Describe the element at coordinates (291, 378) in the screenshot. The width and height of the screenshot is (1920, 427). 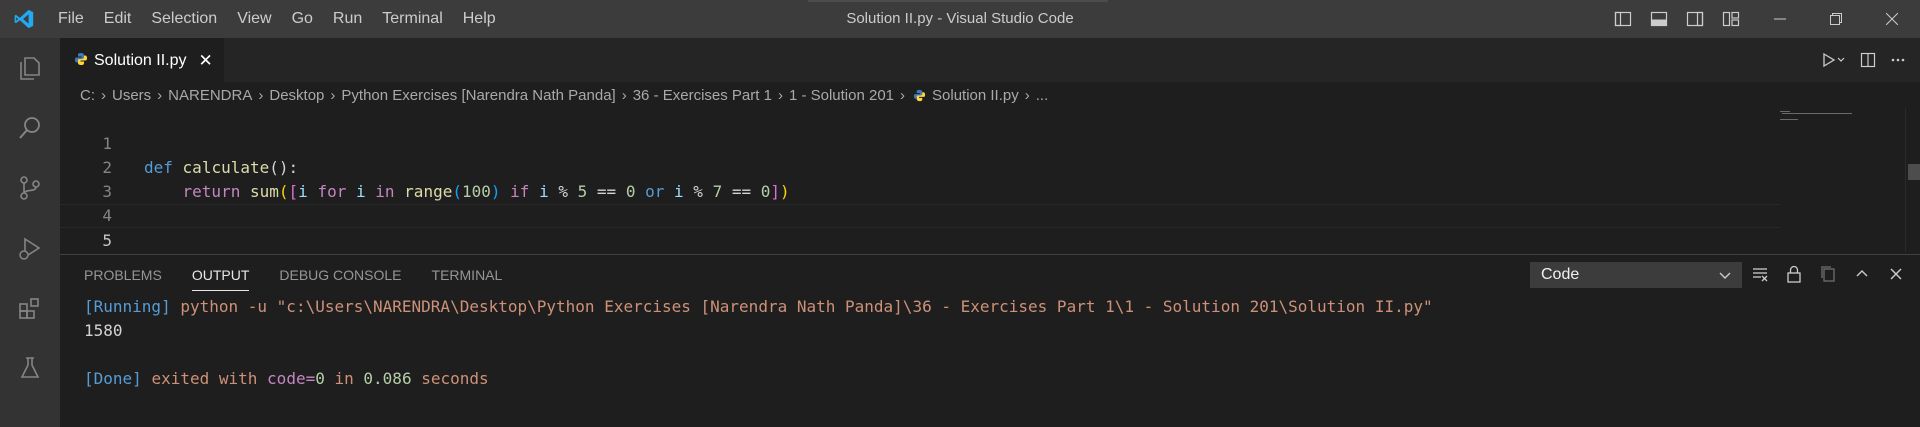
I see `exit-code-key: code=` at that location.